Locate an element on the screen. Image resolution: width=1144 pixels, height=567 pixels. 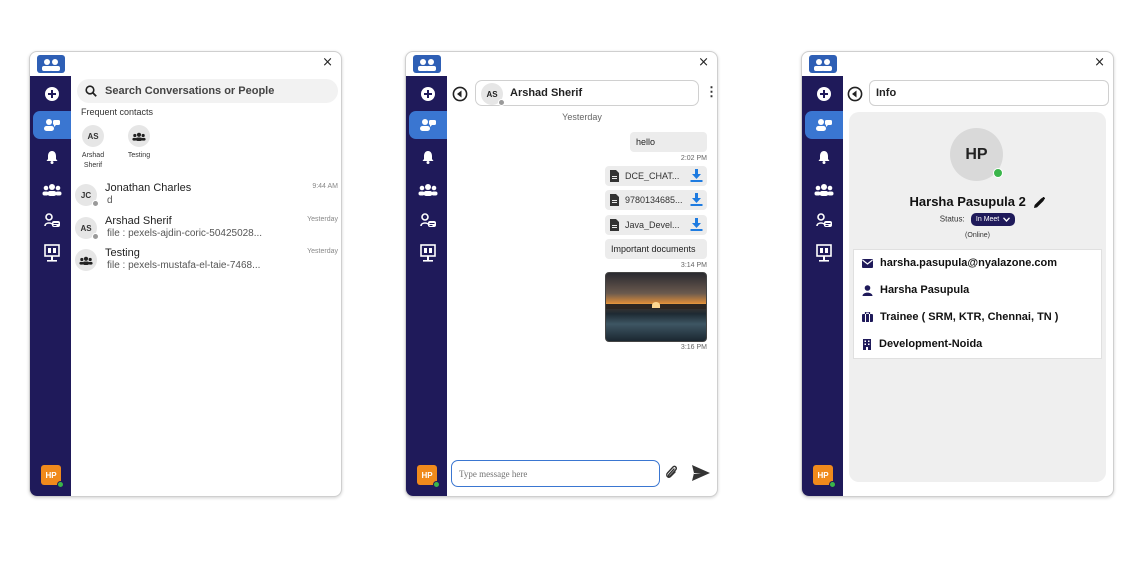
message-text: hello is located at coordinates (646, 142).